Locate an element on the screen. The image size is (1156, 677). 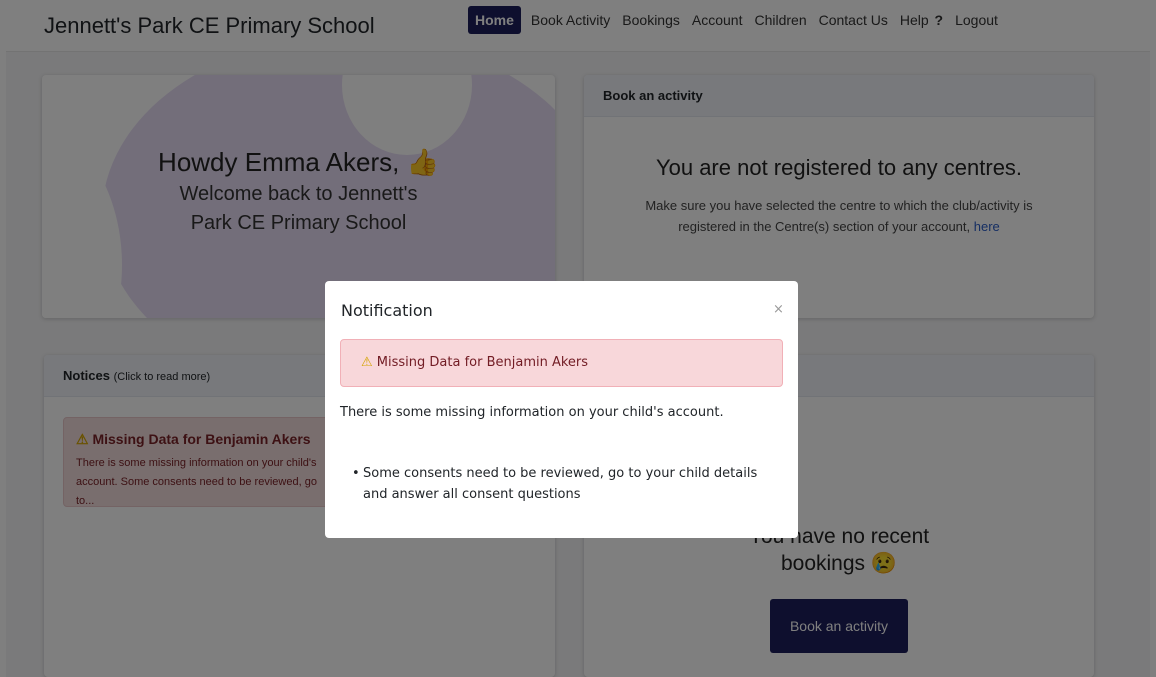
modal-alert-text: Missing Data for Benjamin Akers is located at coordinates (482, 362).